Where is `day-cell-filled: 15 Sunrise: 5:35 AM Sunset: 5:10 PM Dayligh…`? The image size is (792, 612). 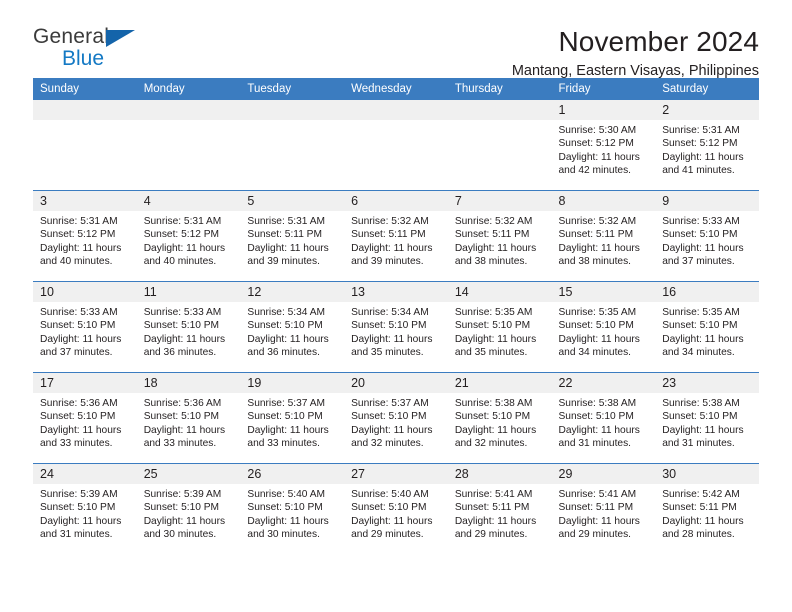 day-cell-filled: 15 Sunrise: 5:35 AM Sunset: 5:10 PM Dayligh… is located at coordinates (603, 326).